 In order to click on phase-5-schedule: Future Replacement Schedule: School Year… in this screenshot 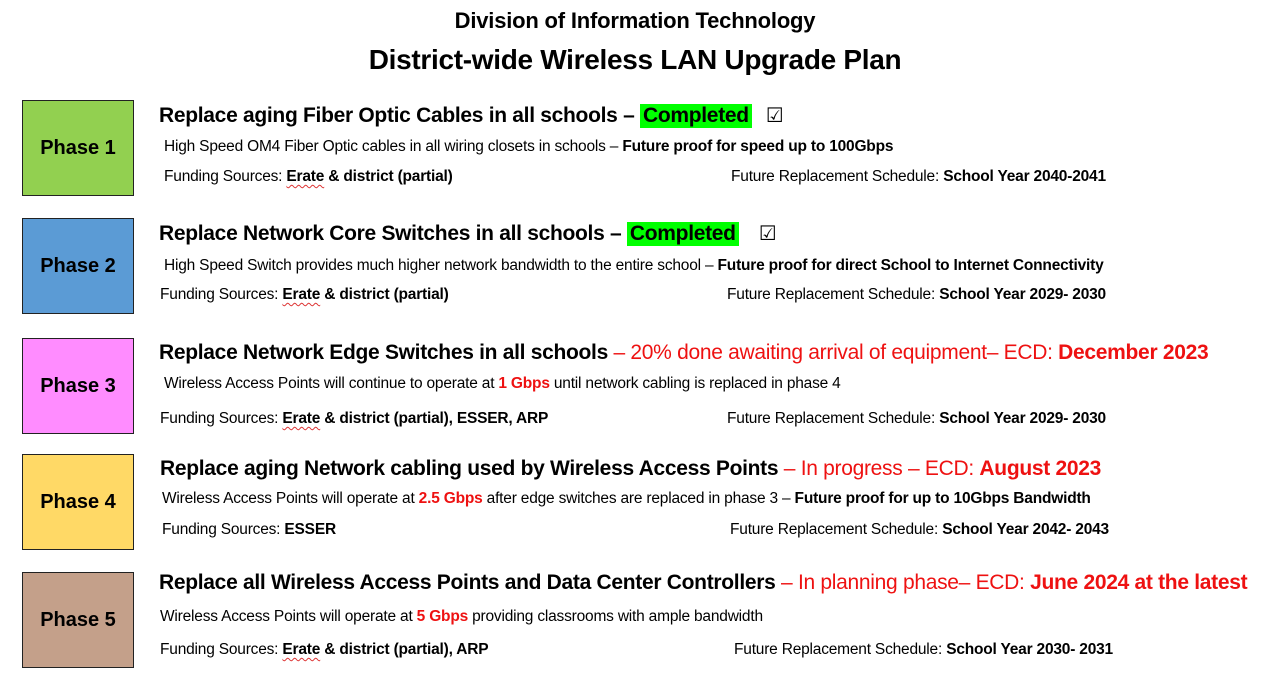, I will do `click(923, 650)`.